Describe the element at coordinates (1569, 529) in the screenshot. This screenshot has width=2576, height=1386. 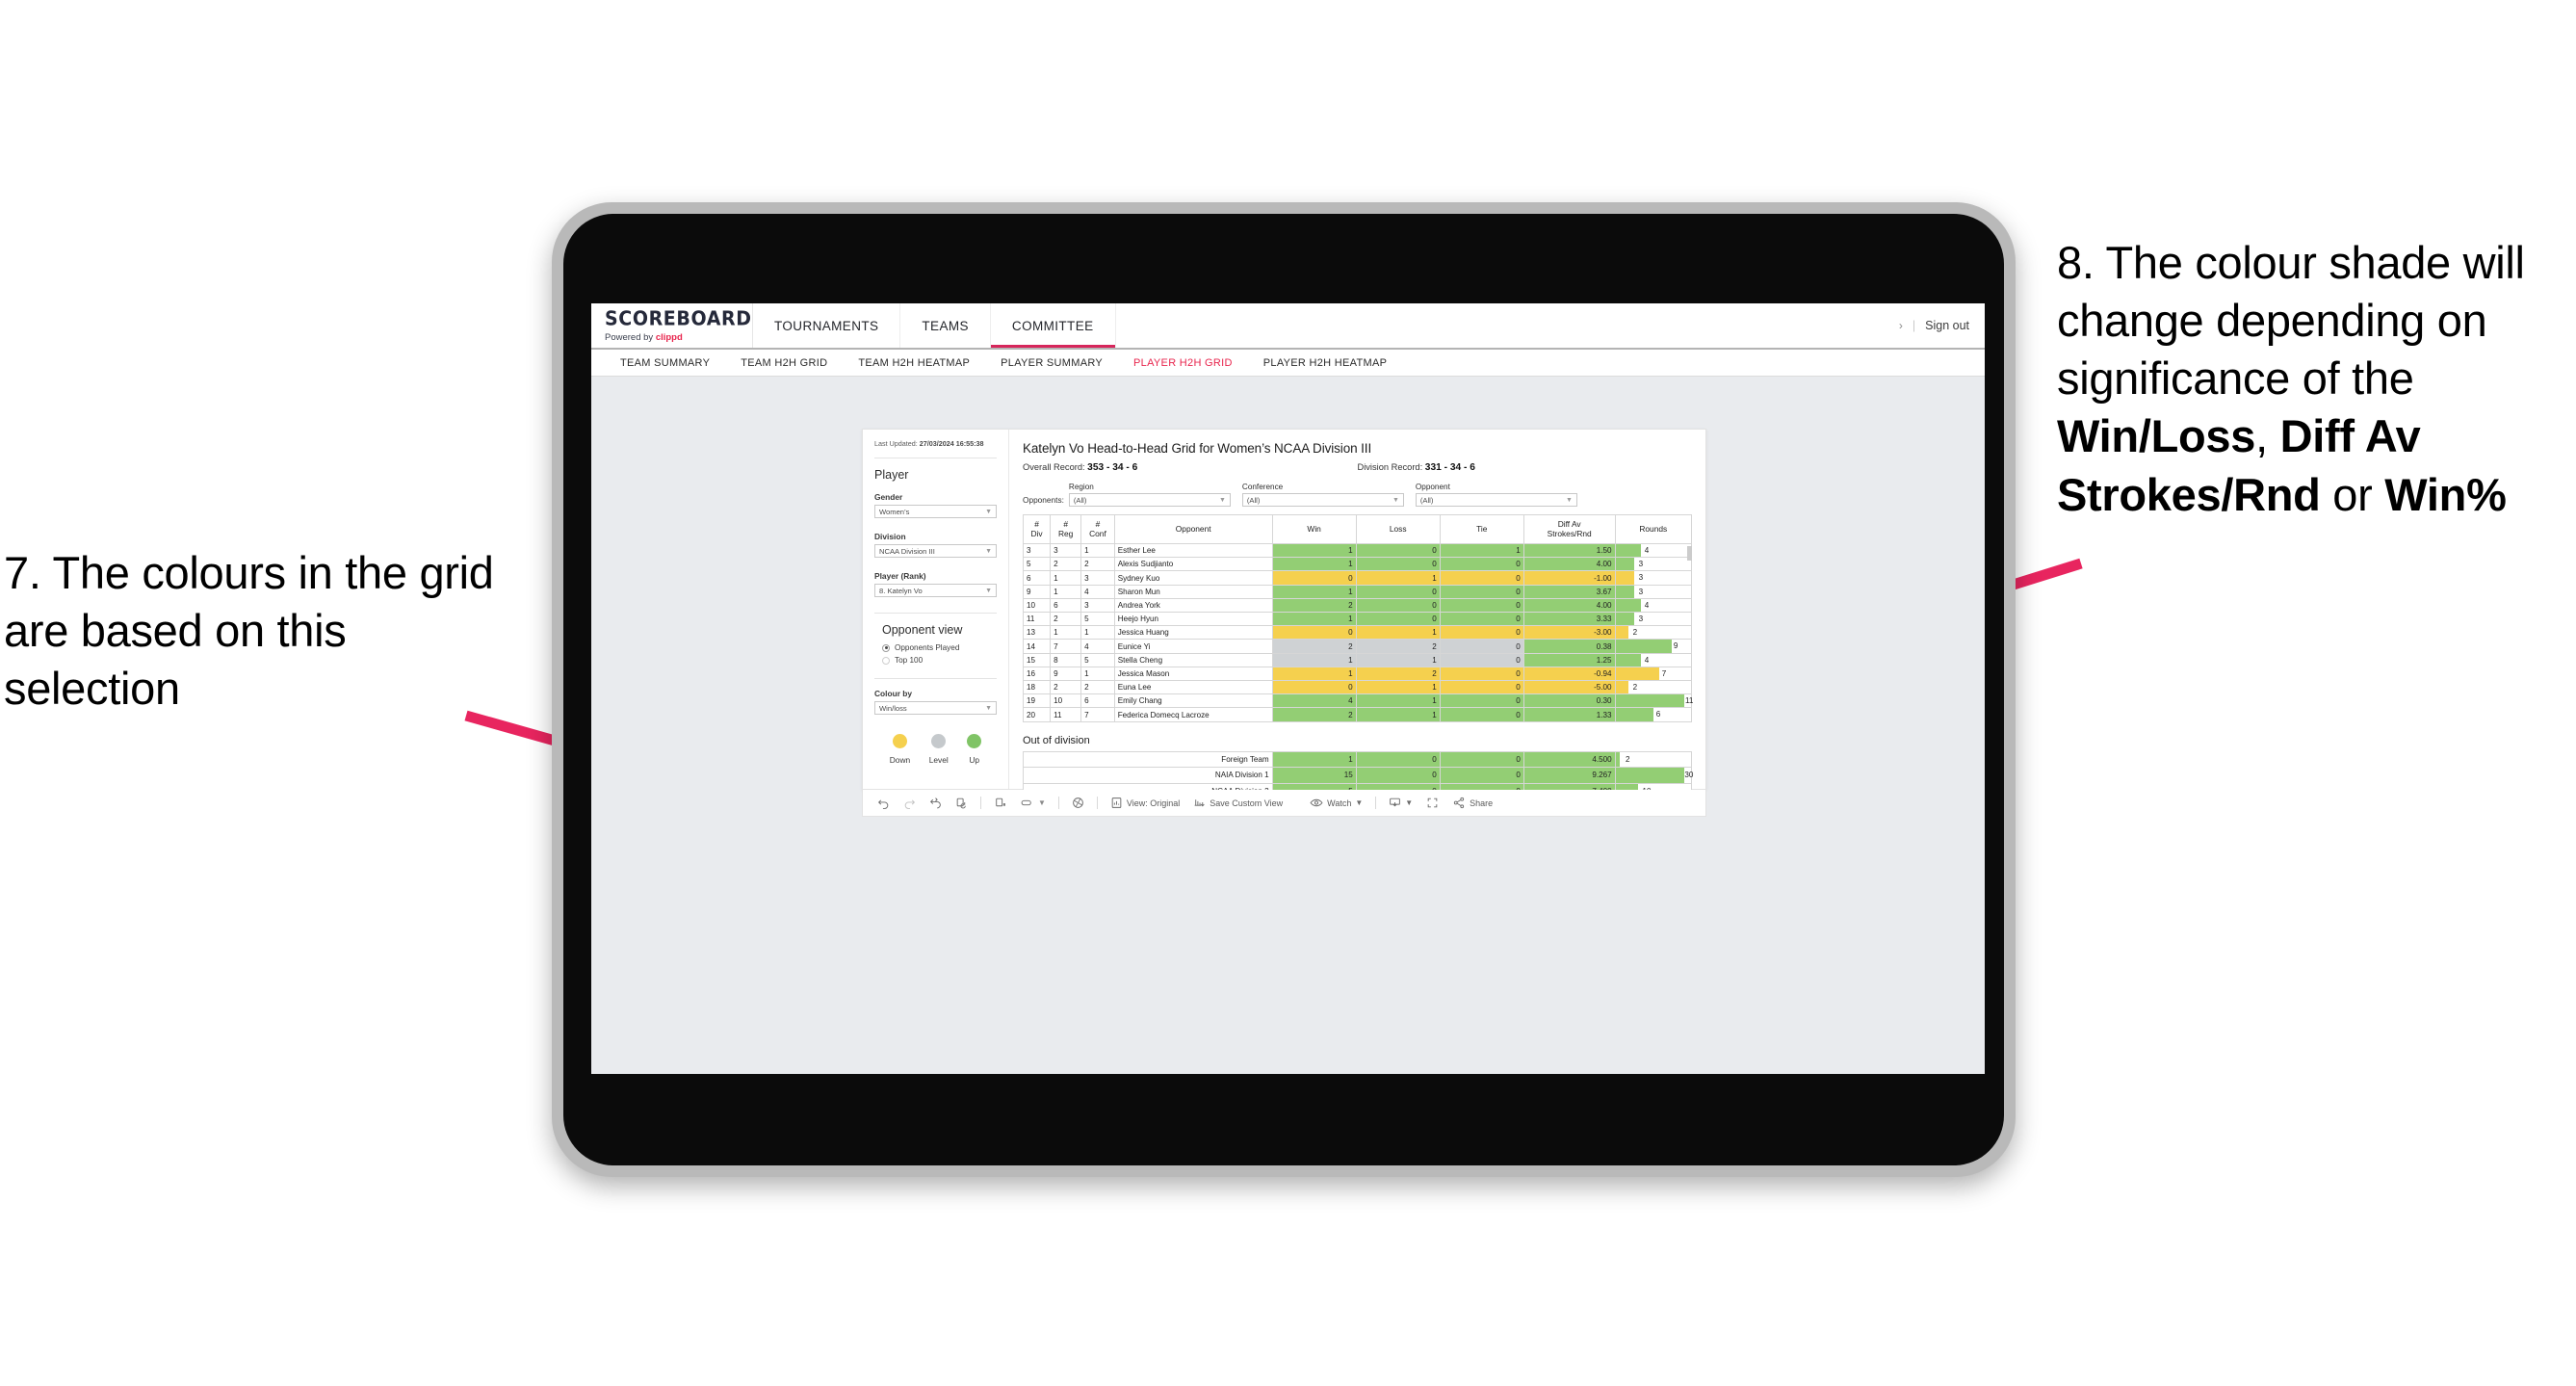
I see `grid-col-header-7: Diff Av Strokes/Rnd` at that location.